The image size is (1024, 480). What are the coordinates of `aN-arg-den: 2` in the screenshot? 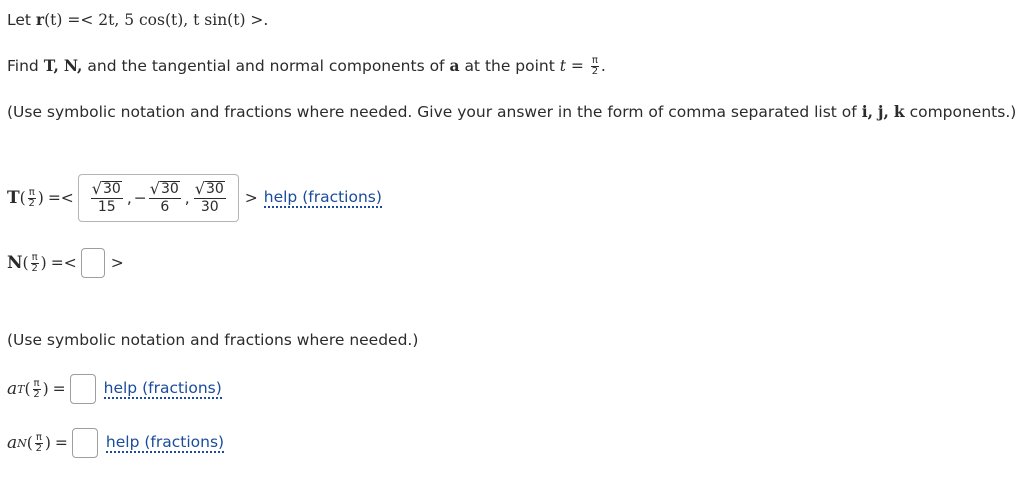 It's located at (39, 448).